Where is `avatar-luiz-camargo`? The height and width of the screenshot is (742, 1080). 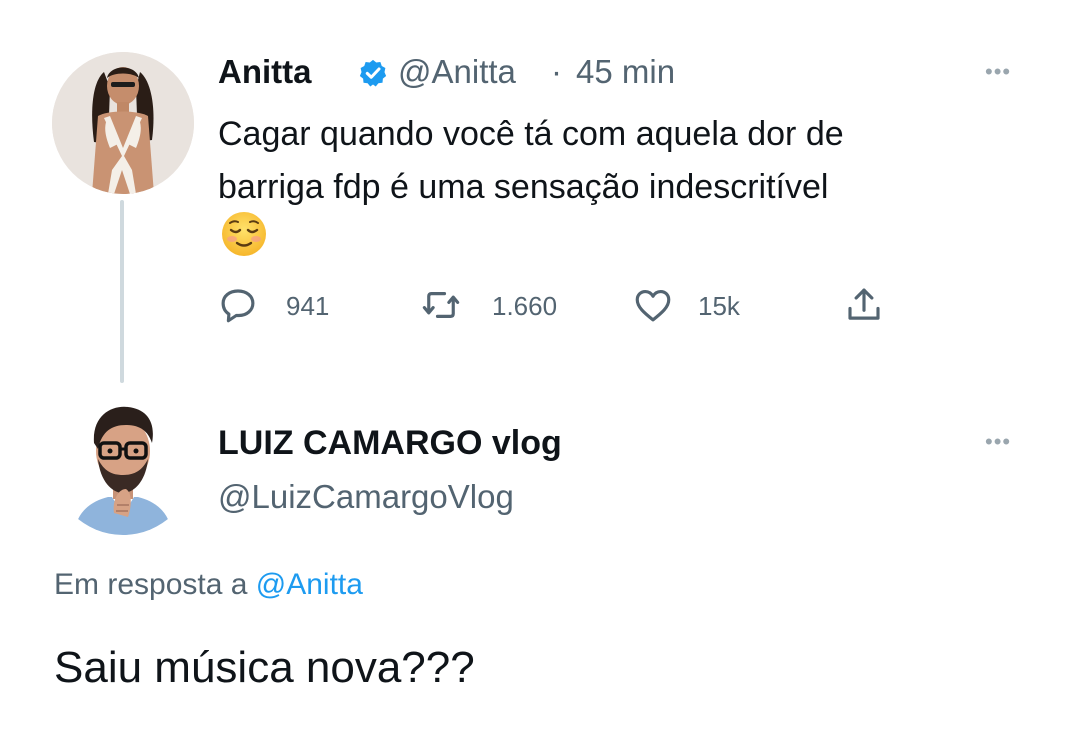 avatar-luiz-camargo is located at coordinates (123, 464).